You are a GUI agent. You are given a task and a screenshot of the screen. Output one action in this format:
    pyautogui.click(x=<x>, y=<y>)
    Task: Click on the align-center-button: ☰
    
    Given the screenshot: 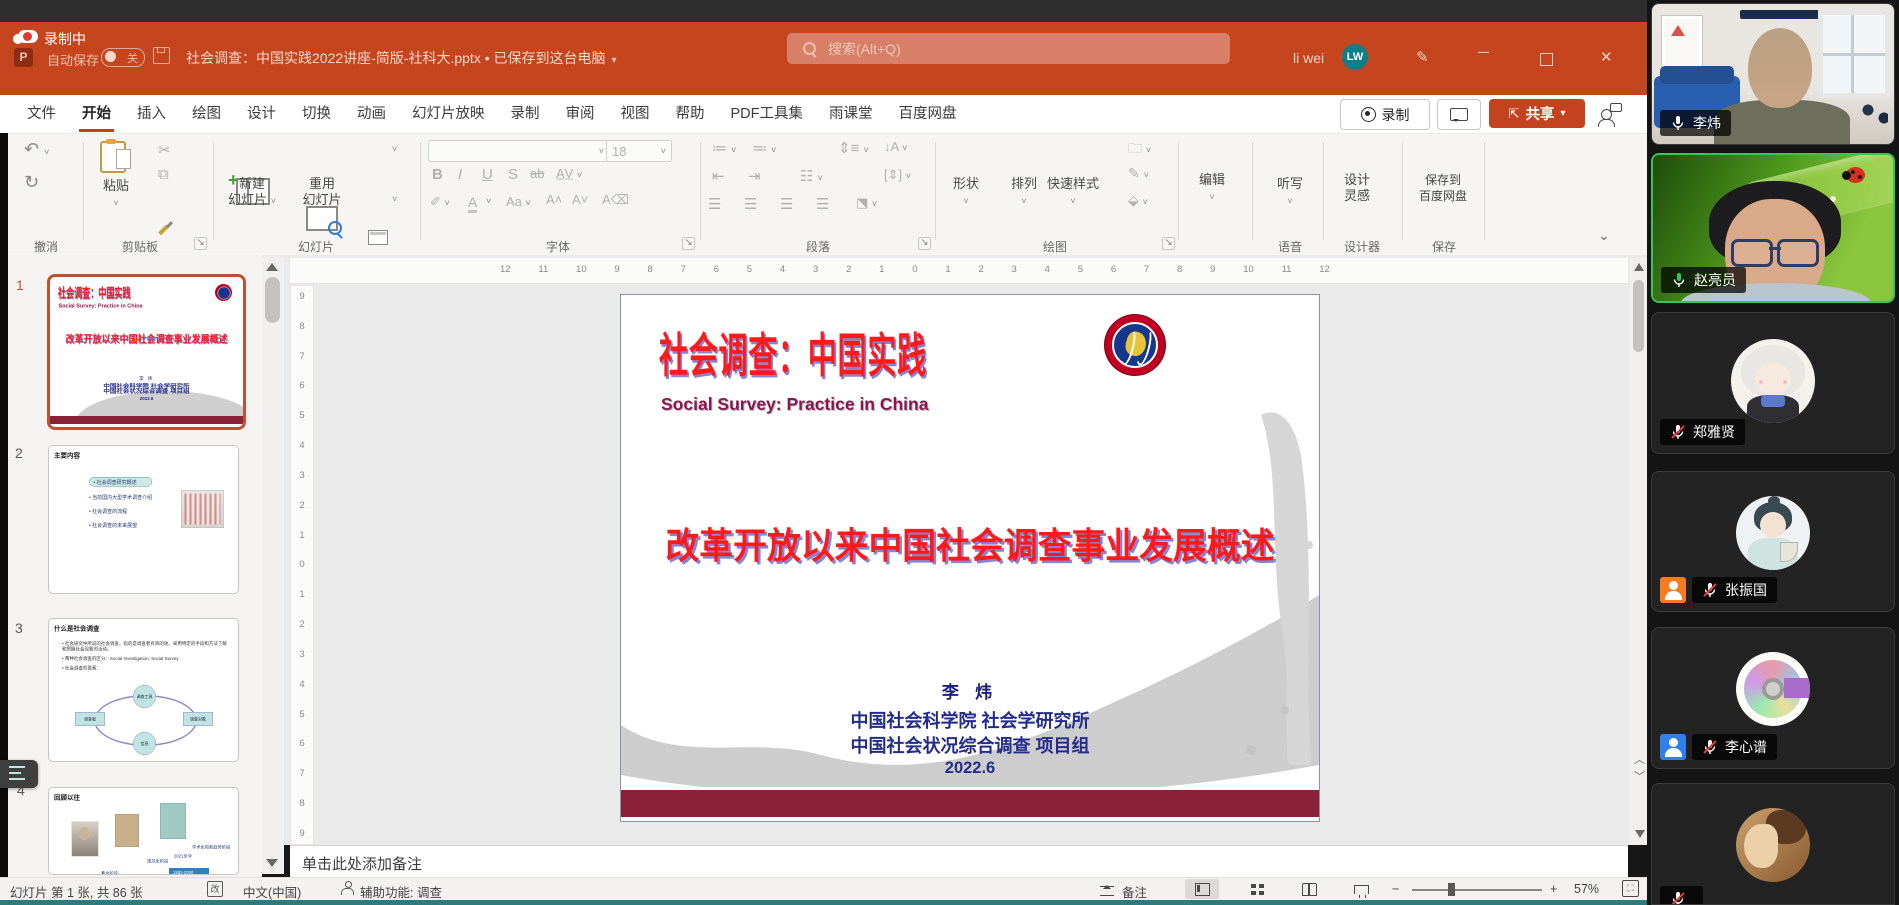 What is the action you would take?
    pyautogui.click(x=750, y=204)
    